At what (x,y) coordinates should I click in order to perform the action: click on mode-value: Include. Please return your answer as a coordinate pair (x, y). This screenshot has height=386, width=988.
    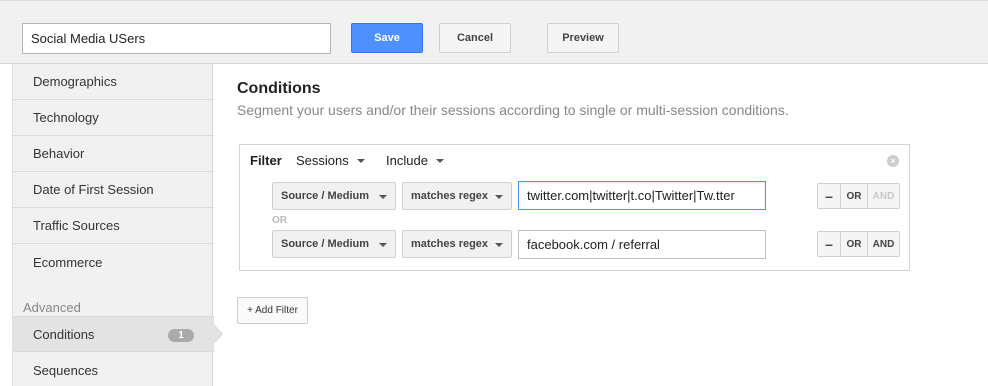
    Looking at the image, I should click on (407, 160).